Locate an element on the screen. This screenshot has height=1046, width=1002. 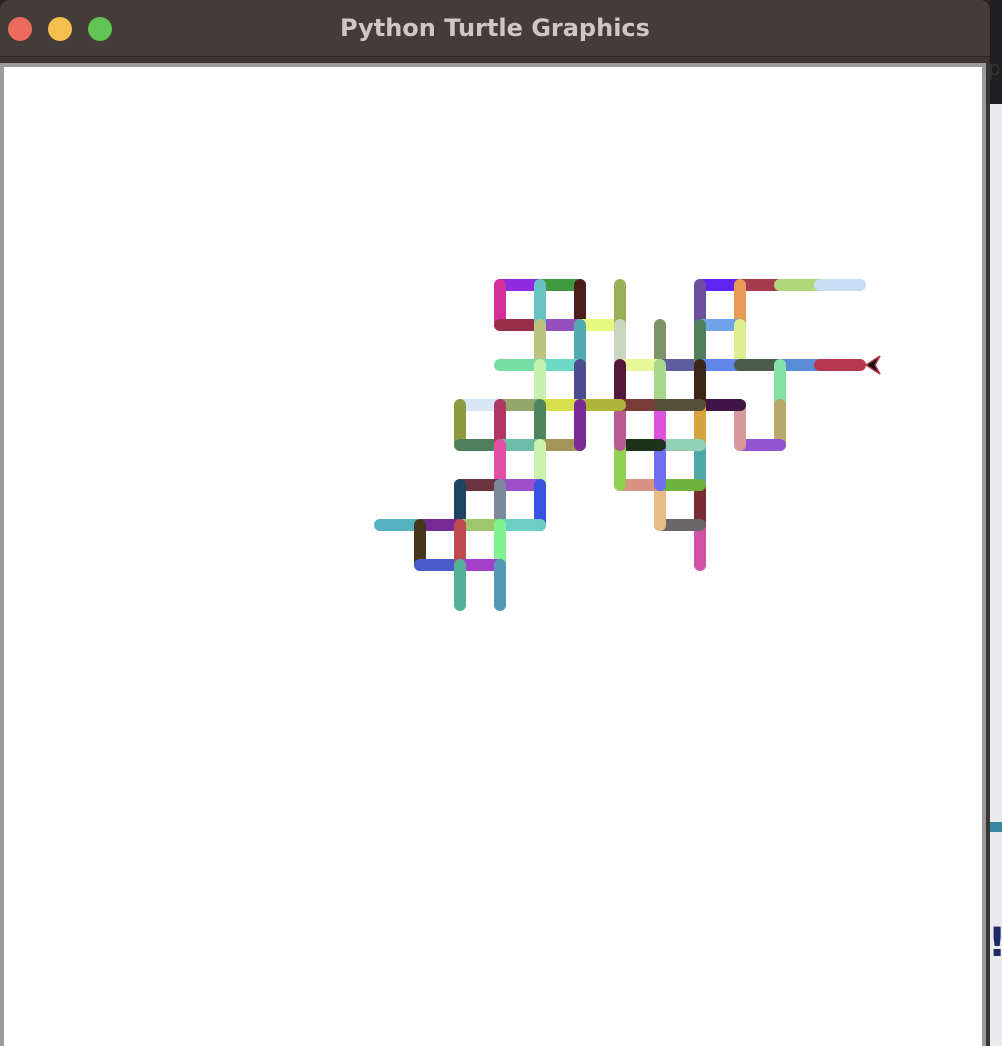
background-window-edge: pi ! is located at coordinates (995, 523).